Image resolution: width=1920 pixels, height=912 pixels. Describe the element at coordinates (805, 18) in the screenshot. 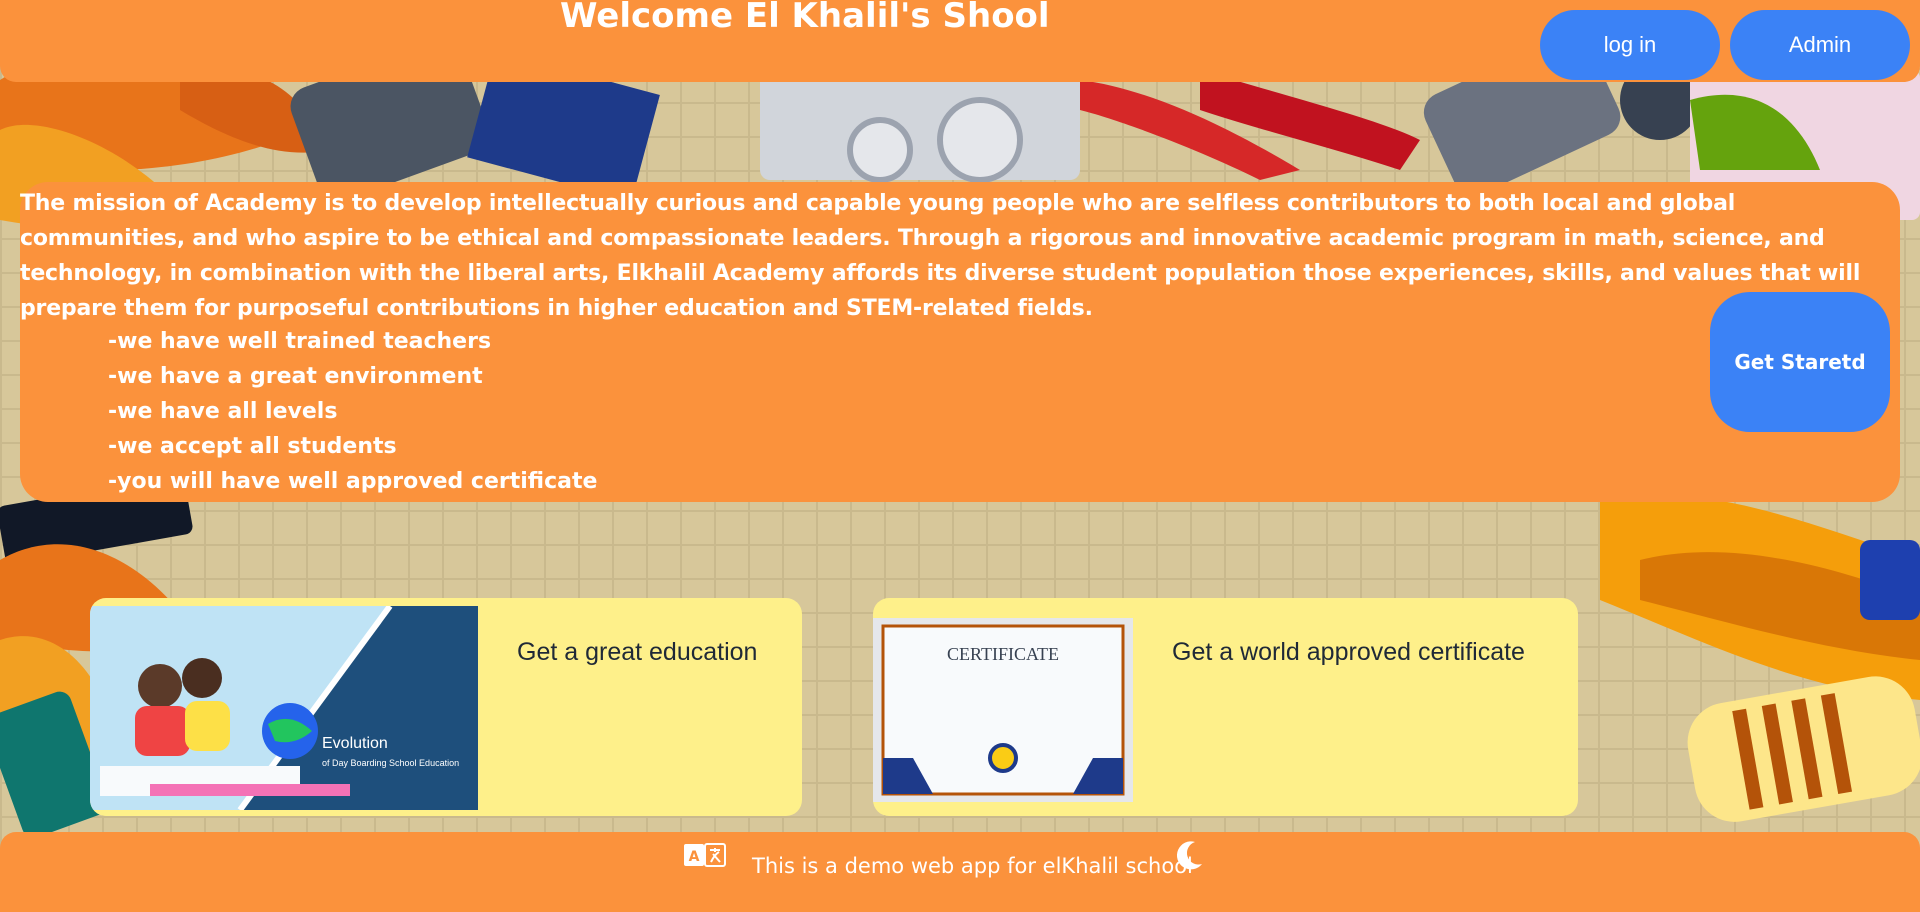

I see `page-title: Welcome El Khalil's Shool` at that location.